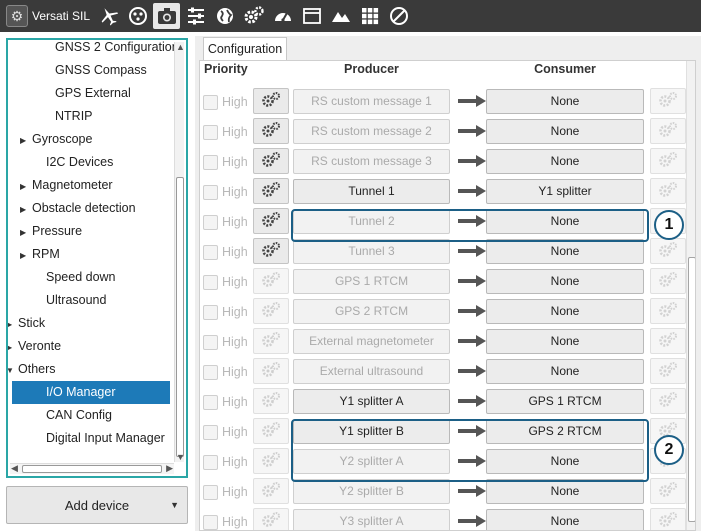 This screenshot has width=701, height=531. Describe the element at coordinates (93, 93) in the screenshot. I see `sidebar-item-gps-external: GPS External` at that location.